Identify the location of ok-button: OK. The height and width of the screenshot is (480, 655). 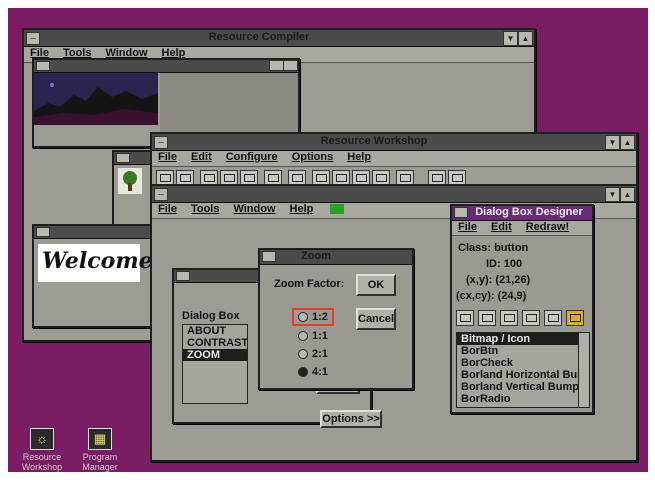
(376, 285).